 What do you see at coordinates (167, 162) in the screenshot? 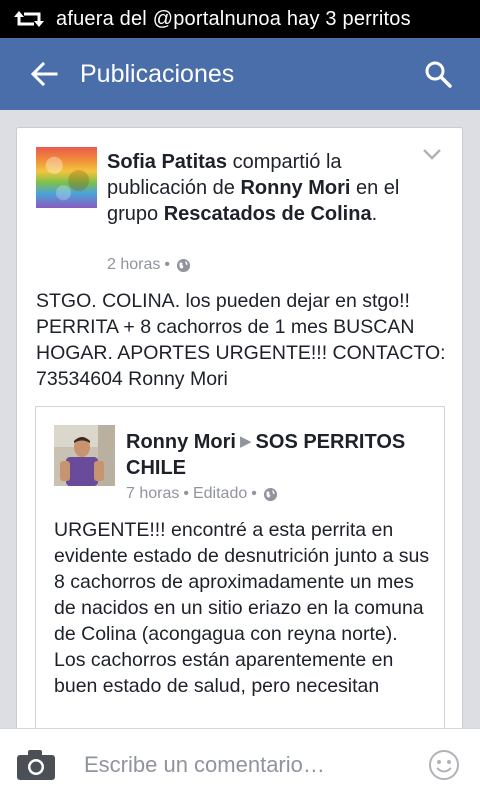
I see `post-author: Sofia Patitas` at bounding box center [167, 162].